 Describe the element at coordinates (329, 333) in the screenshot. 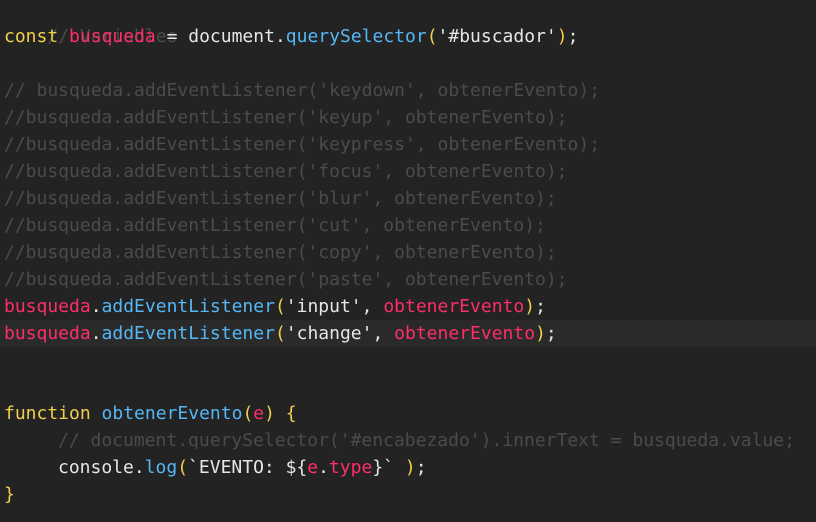

I see `string: 'change'` at that location.